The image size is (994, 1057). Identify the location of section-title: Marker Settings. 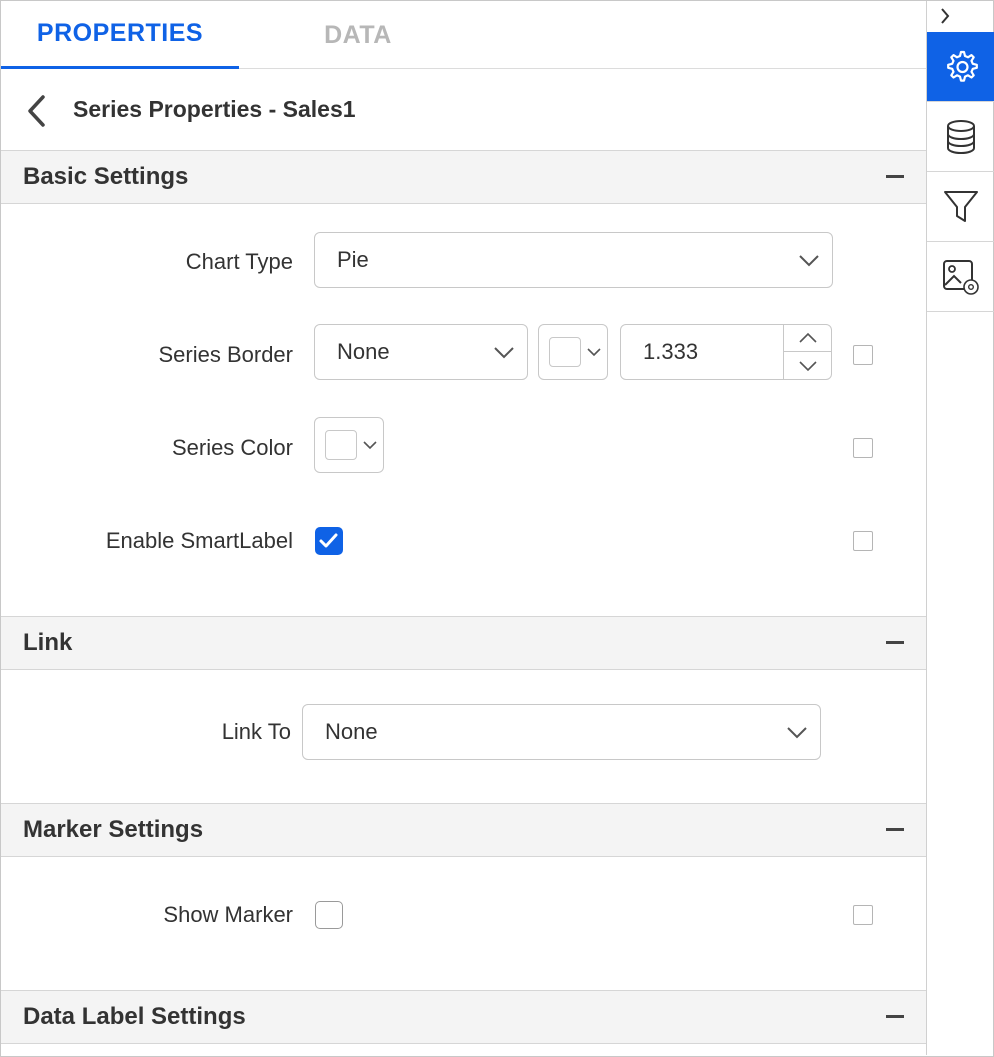
(113, 829).